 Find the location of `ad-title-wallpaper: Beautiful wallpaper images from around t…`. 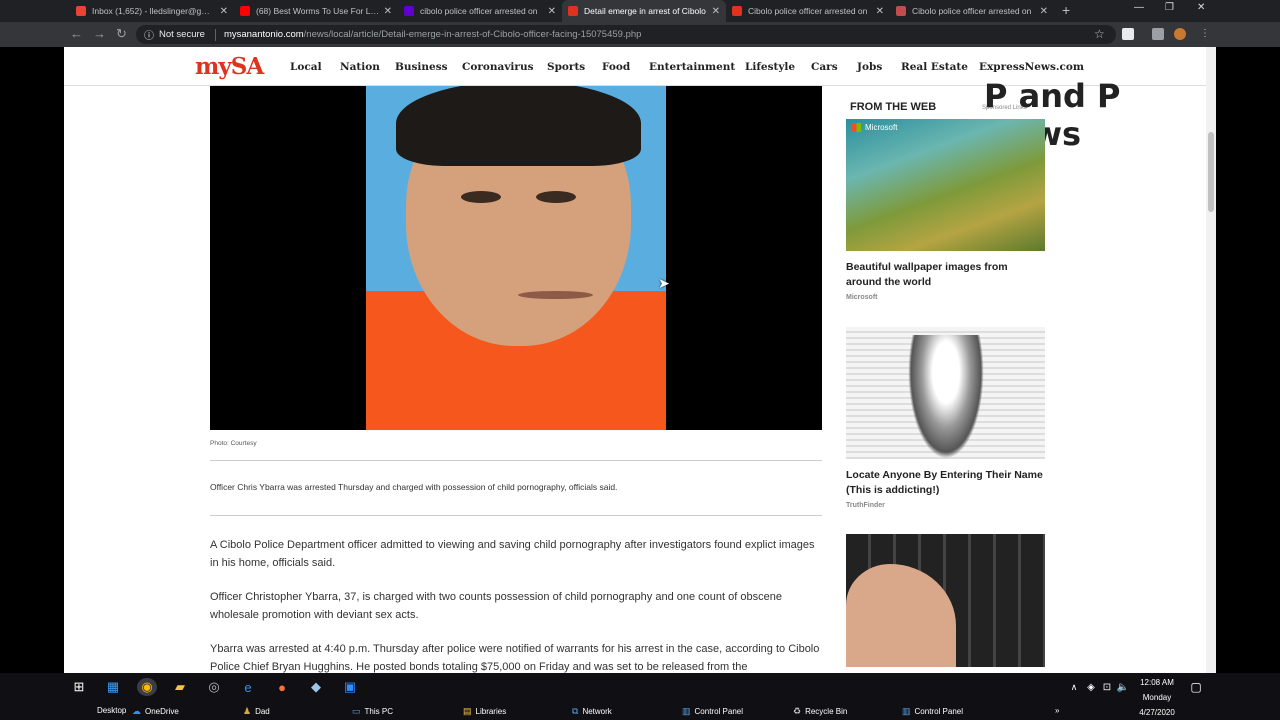

ad-title-wallpaper: Beautiful wallpaper images from around t… is located at coordinates (945, 275).